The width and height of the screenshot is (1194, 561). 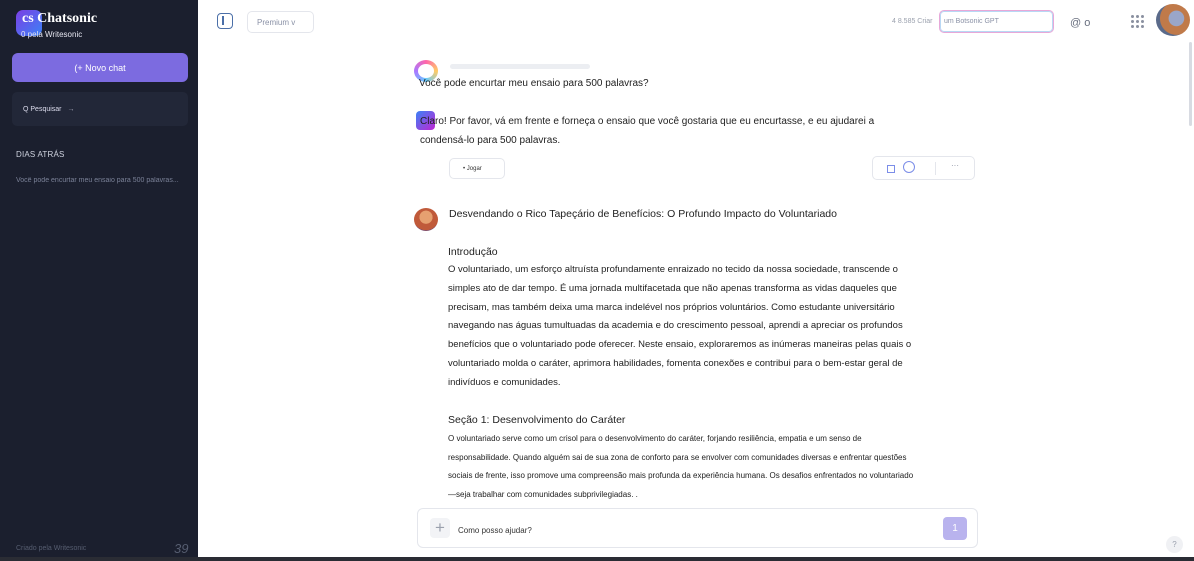 I want to click on search-label: Q Pesquisar, so click(x=42, y=109).